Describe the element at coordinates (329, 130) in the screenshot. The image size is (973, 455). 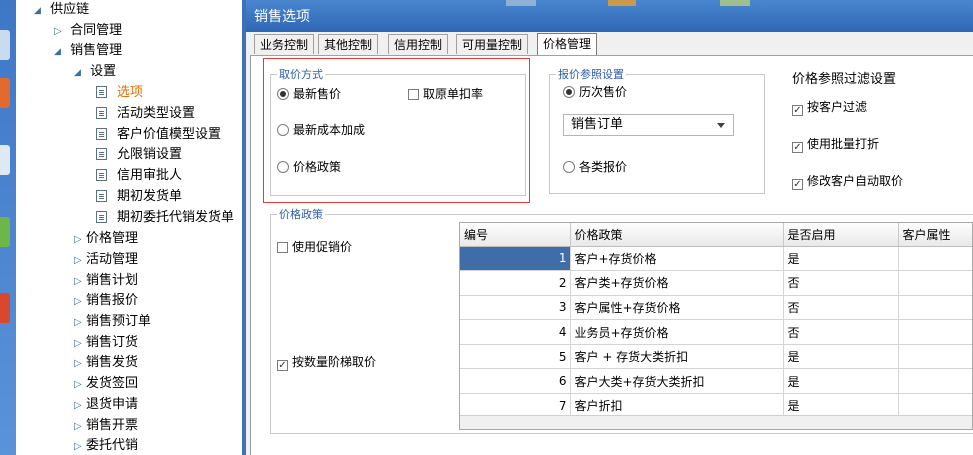
I see `radio-label: 最新成本加成` at that location.